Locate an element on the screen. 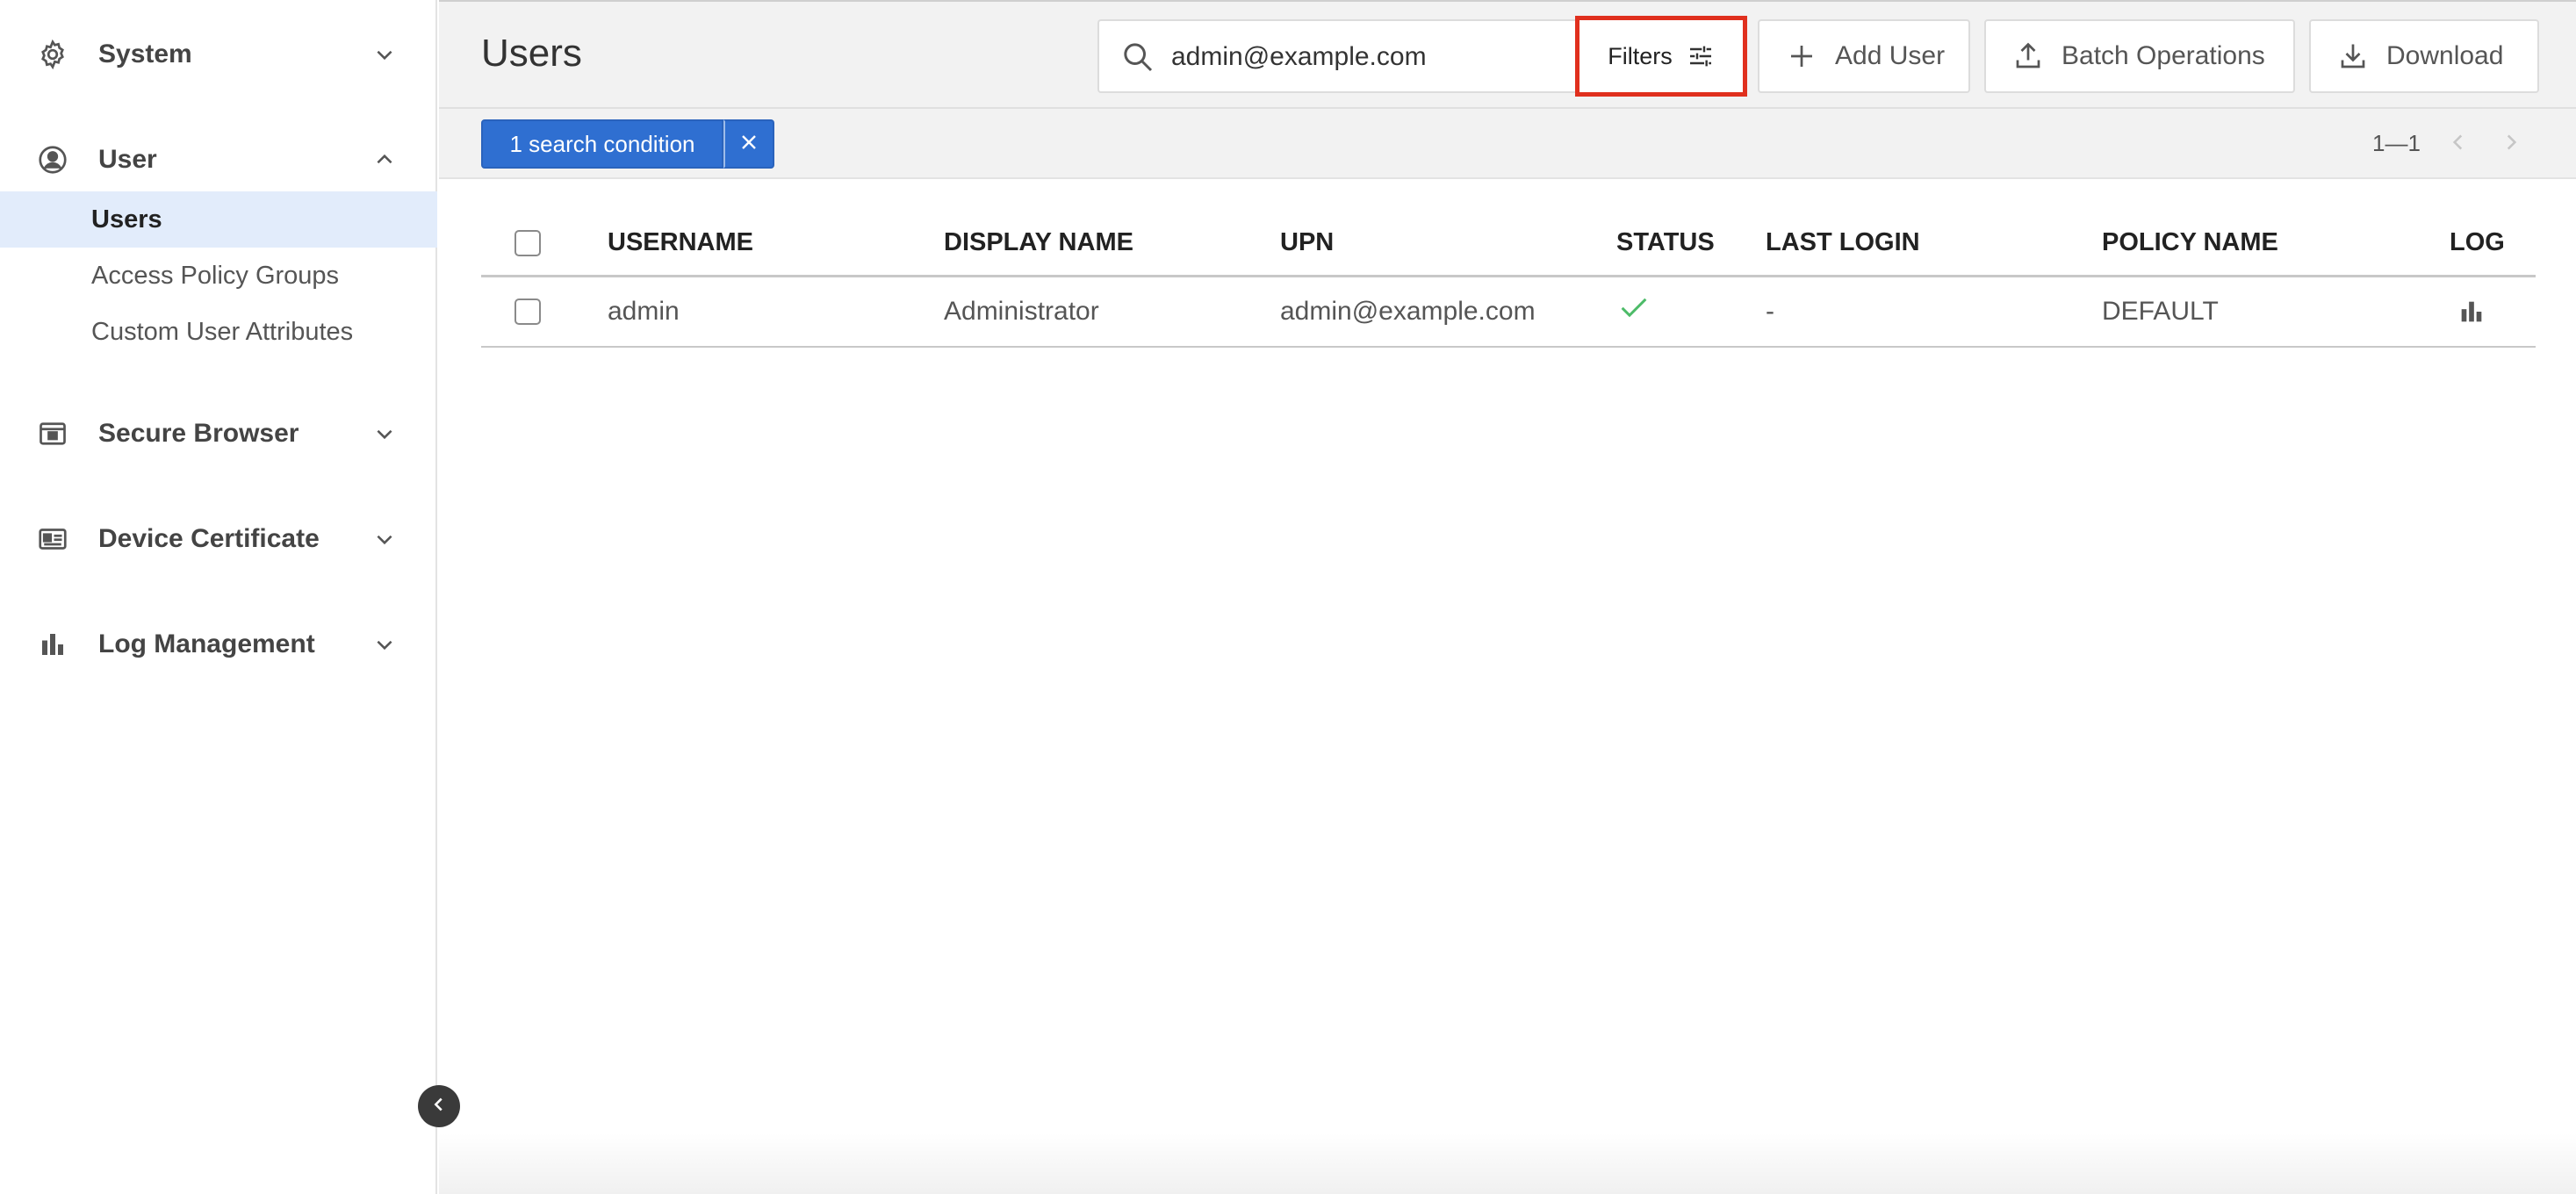 This screenshot has width=2576, height=1194. nav-group-device-certificate: Device Certificate is located at coordinates (218, 539).